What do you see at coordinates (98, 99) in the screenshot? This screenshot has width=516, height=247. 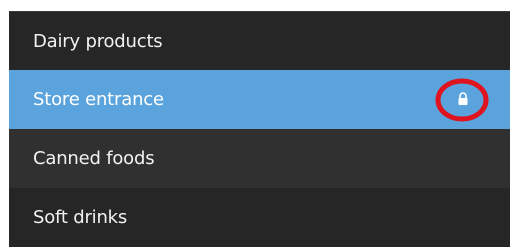 I see `list-item-label: Store entrance` at bounding box center [98, 99].